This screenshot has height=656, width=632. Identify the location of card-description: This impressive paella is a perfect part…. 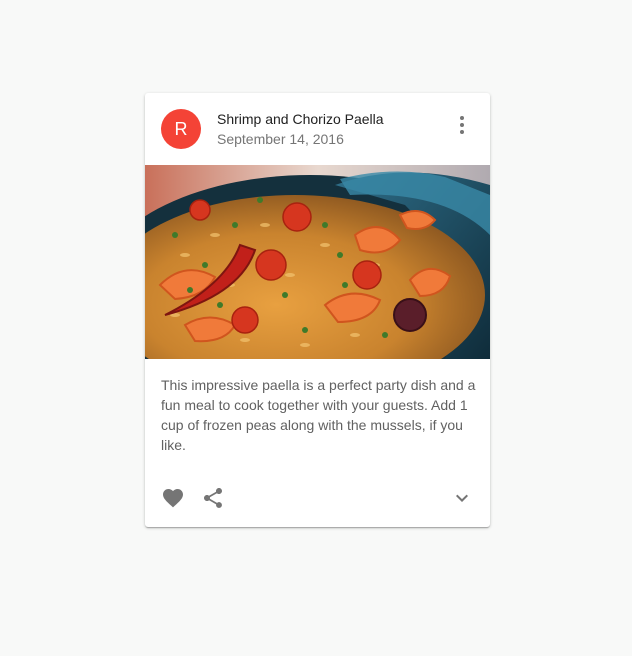
(318, 415).